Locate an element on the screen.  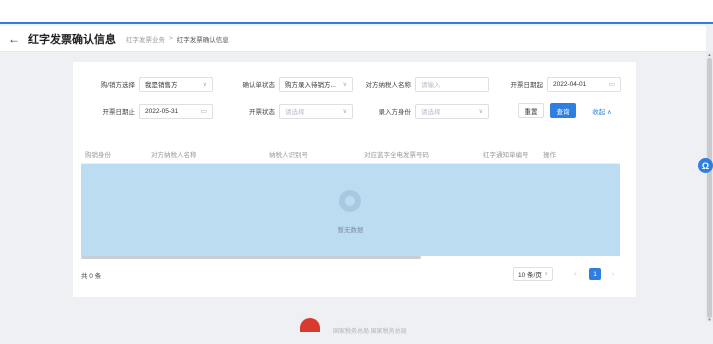
date-end-picker: 2022-05-31 ▭ is located at coordinates (176, 111).